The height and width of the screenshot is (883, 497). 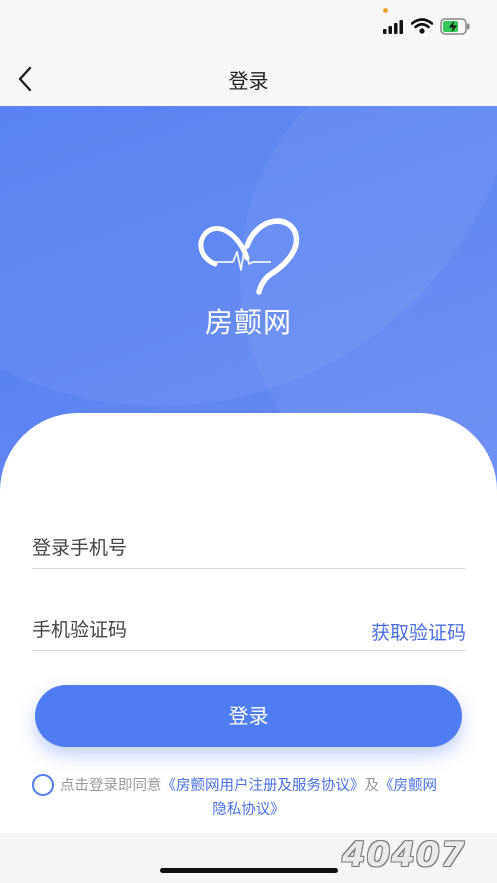 What do you see at coordinates (182, 548) in the screenshot?
I see `phone-input` at bounding box center [182, 548].